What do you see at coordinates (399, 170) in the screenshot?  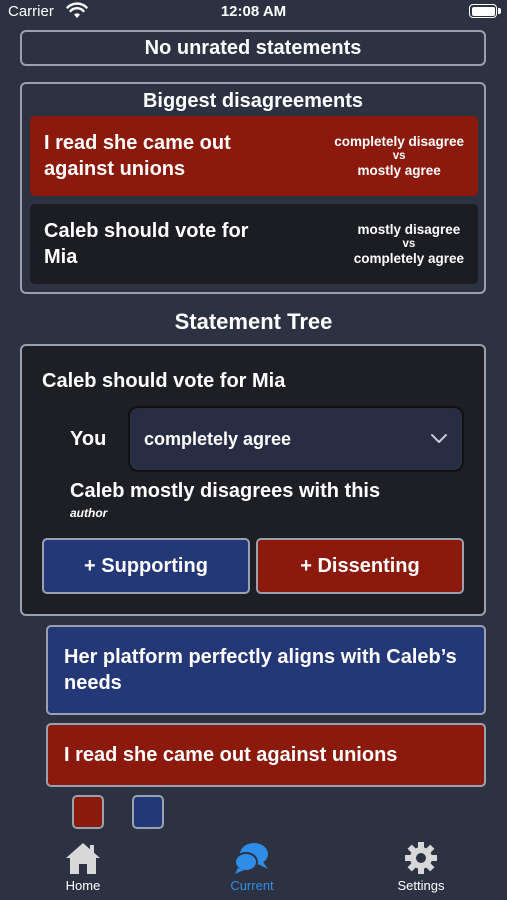 I see `rating-b: mostly agree` at bounding box center [399, 170].